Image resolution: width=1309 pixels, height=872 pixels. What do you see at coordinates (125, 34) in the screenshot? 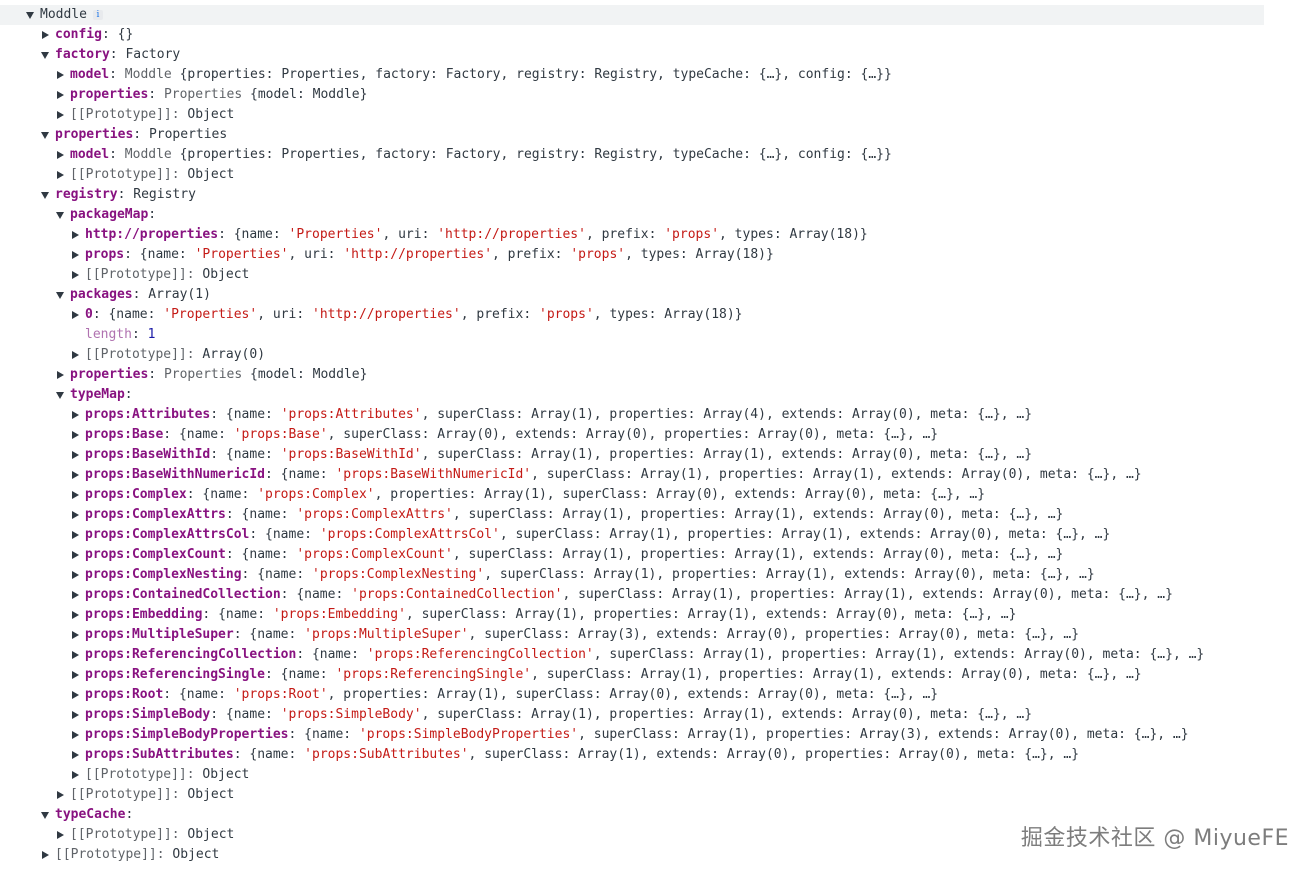
I see `value-text: {}` at bounding box center [125, 34].